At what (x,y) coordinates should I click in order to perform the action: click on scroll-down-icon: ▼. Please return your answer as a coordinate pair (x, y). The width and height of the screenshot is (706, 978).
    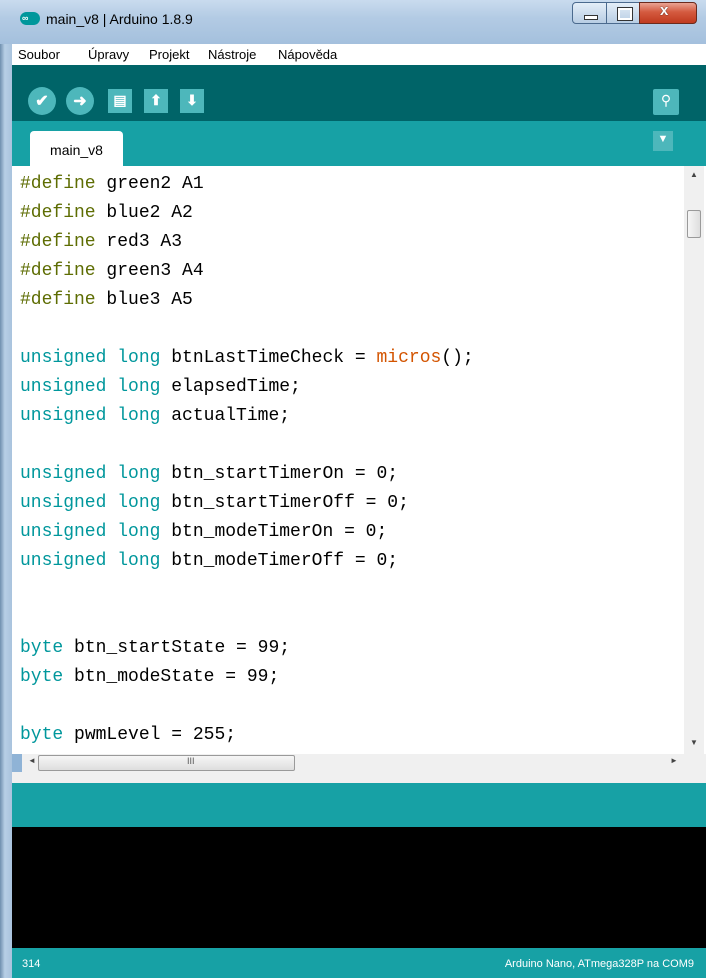
    Looking at the image, I should click on (694, 742).